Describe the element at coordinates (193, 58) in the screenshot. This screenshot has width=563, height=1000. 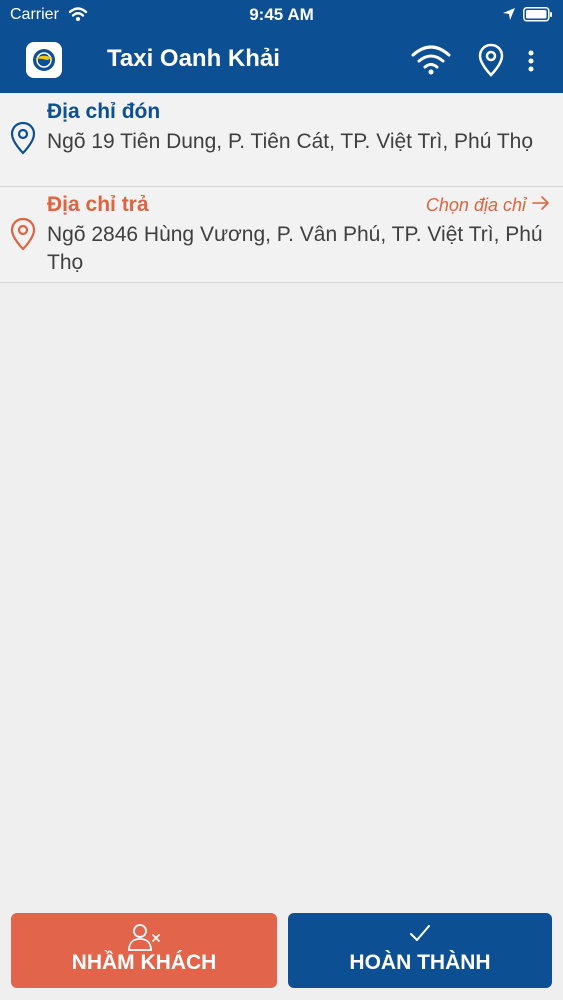
I see `app-title: Taxi Oanh Khải` at that location.